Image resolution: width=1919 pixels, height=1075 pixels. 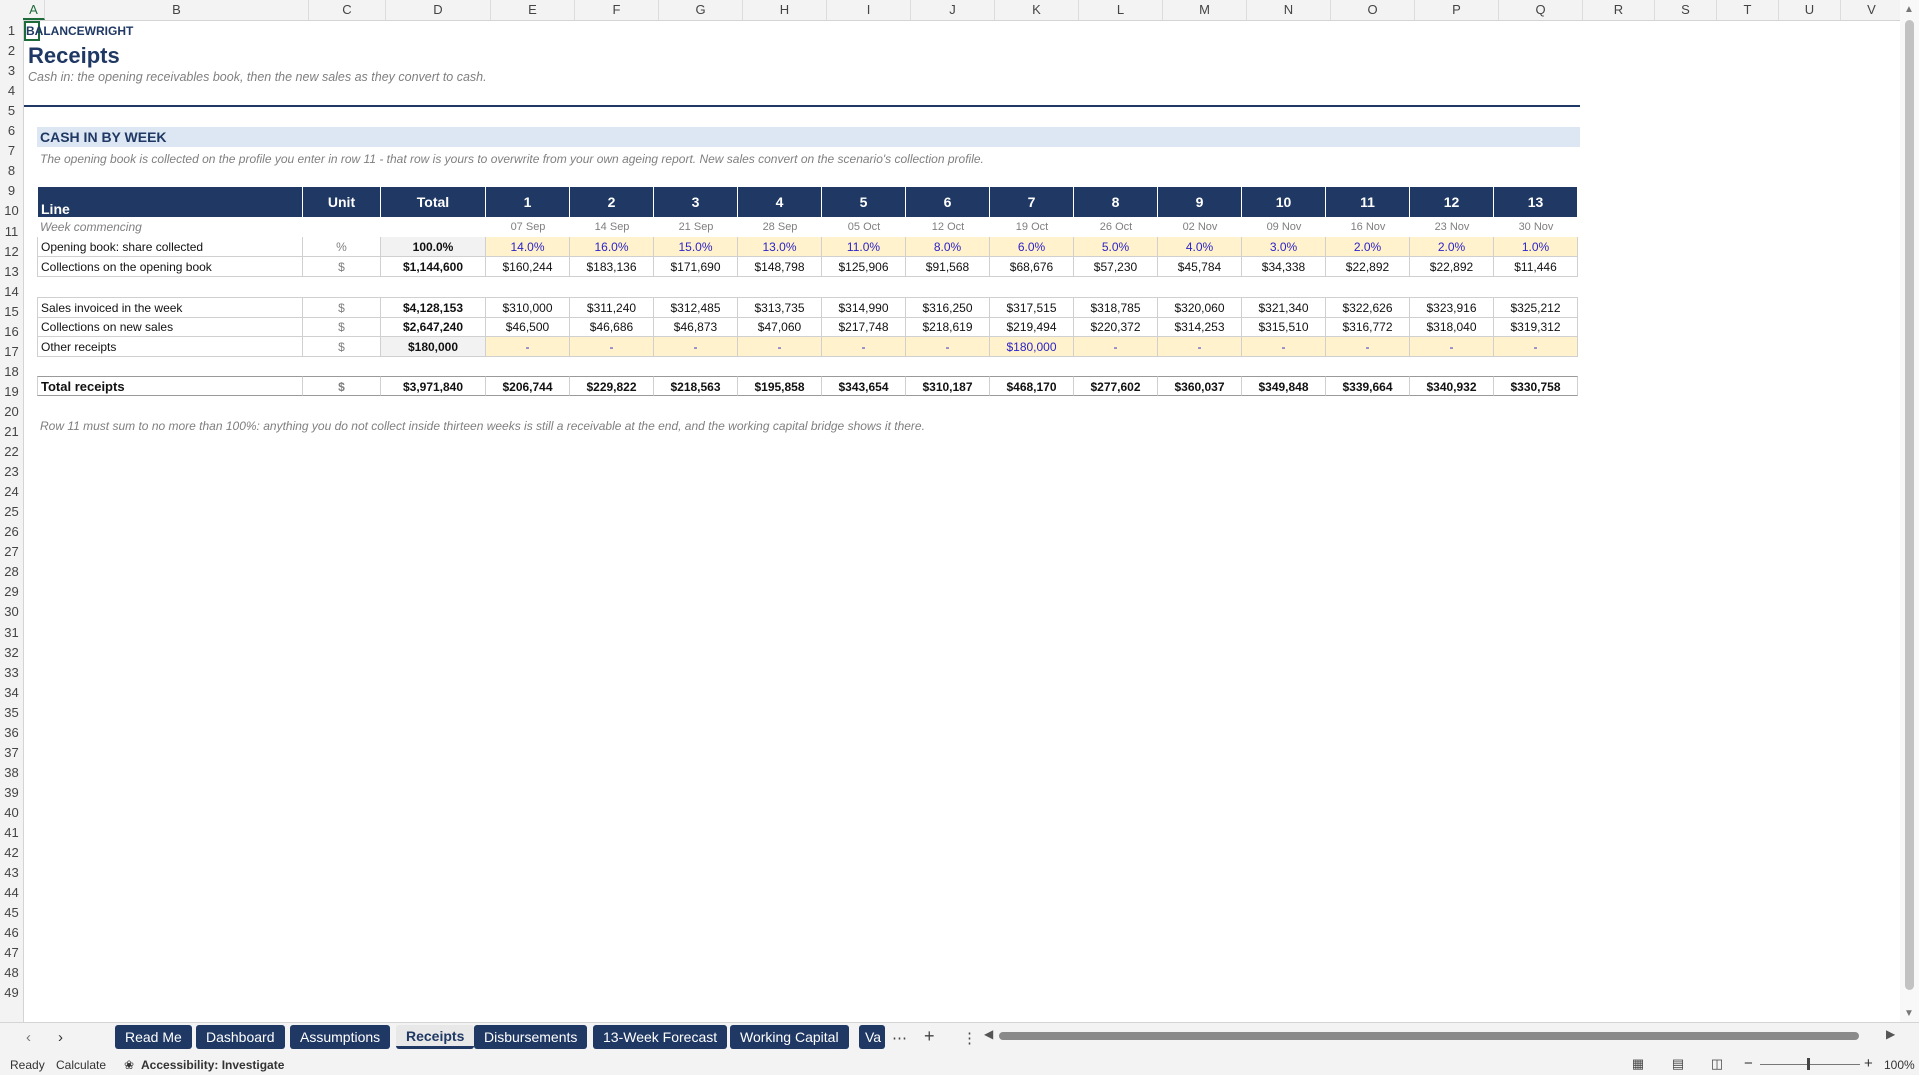 I want to click on horizontal-scroll-thumb, so click(x=1429, y=1036).